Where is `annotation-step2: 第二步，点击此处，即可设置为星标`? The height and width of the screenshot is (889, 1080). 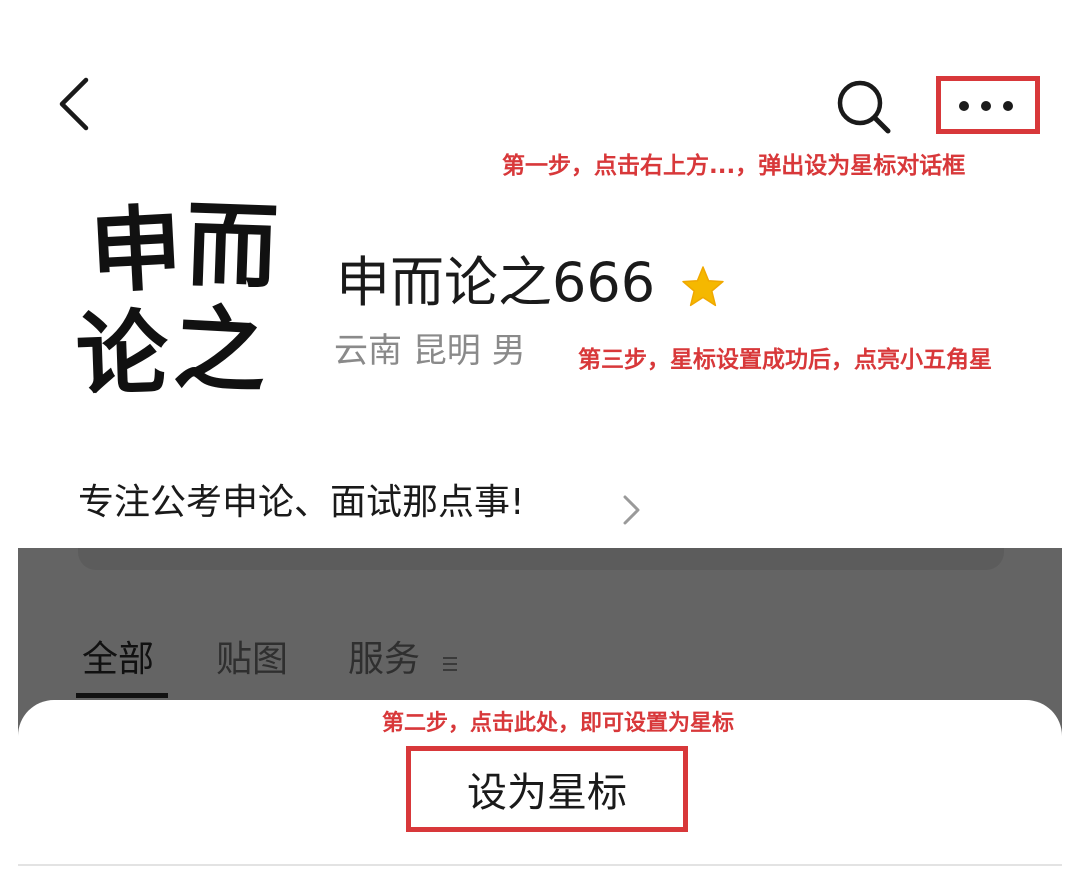
annotation-step2: 第二步，点击此处，即可设置为星标 is located at coordinates (558, 723).